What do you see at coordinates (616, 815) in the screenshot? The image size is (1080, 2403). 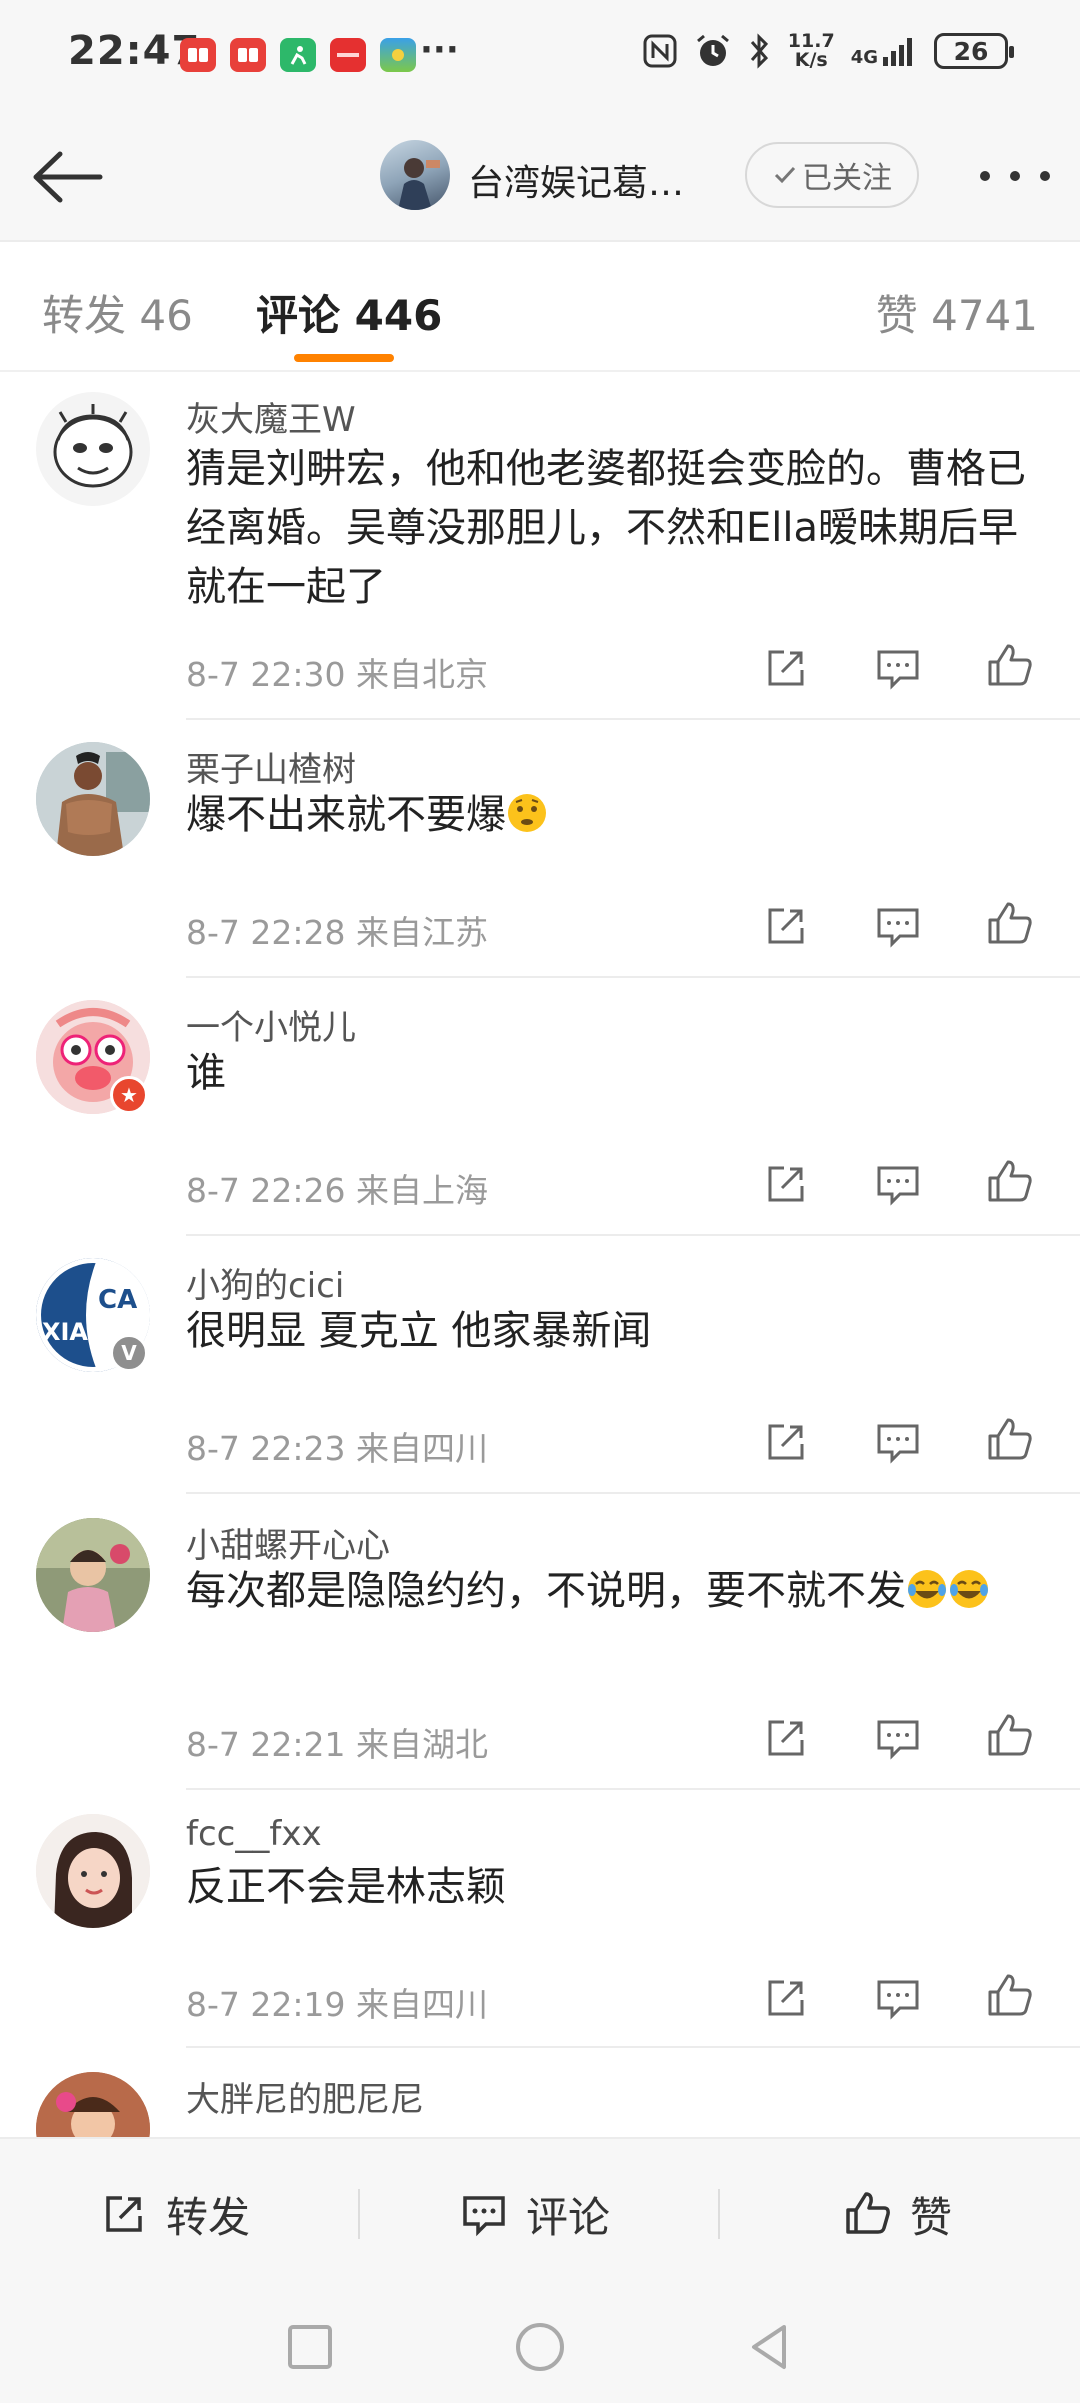 I see `comment-text-wrap: 爆不出来就不要爆` at bounding box center [616, 815].